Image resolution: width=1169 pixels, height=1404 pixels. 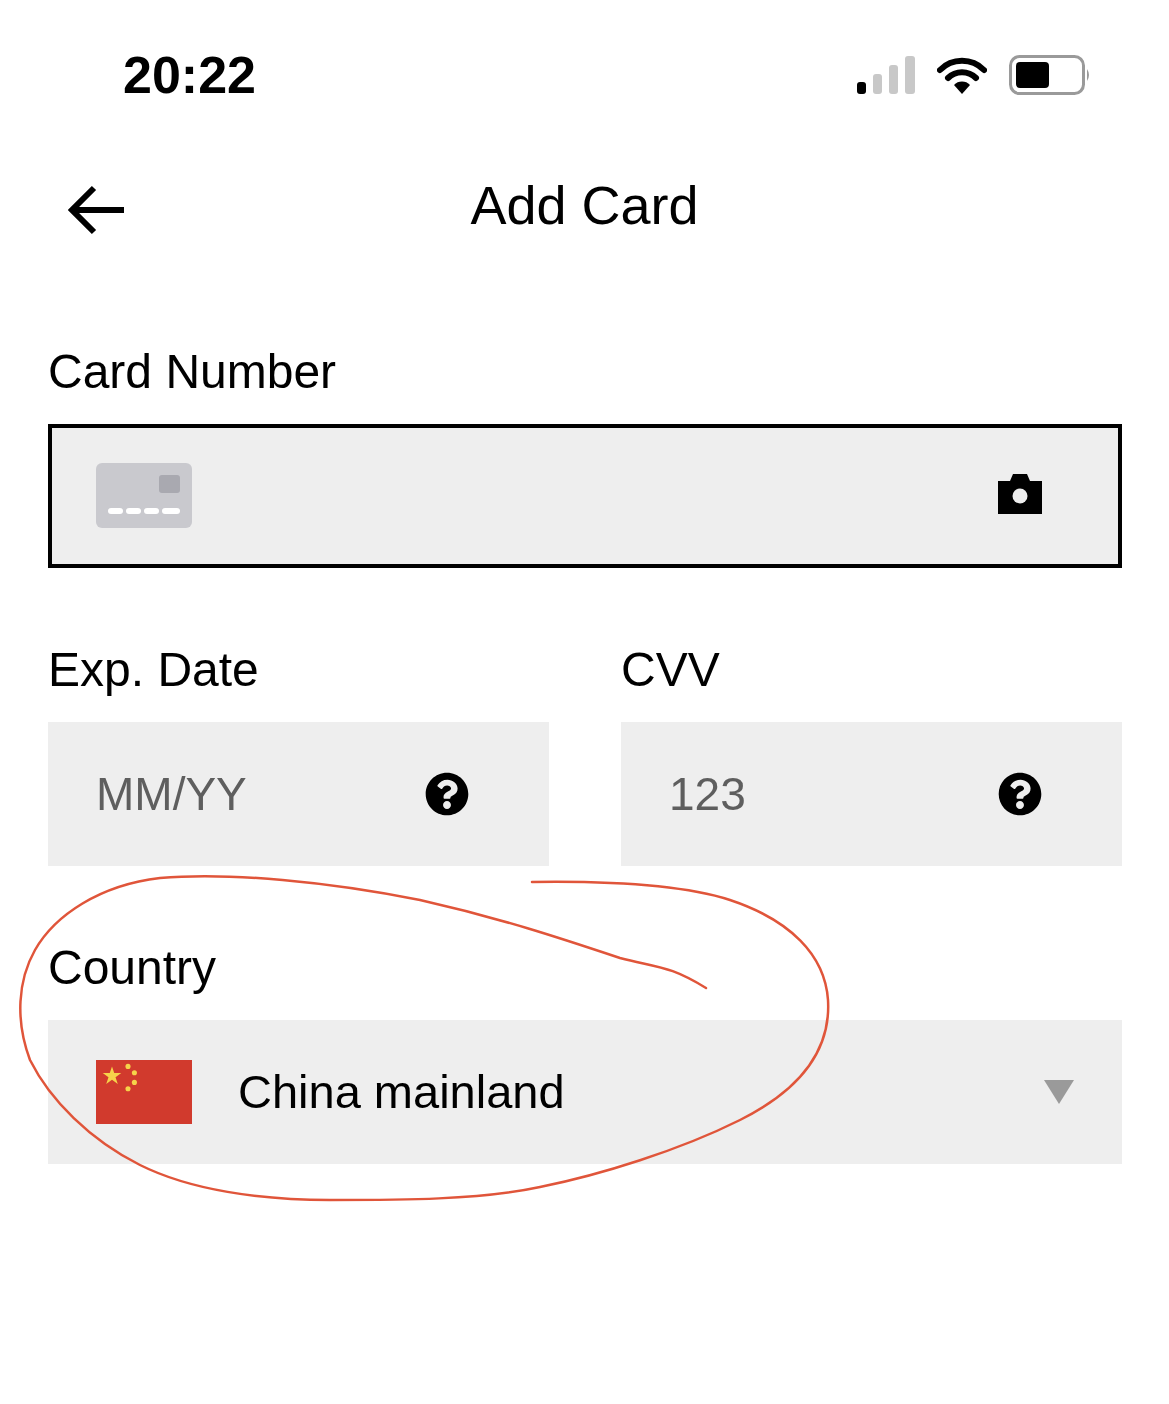 I want to click on caret-icon, so click(x=1059, y=1092).